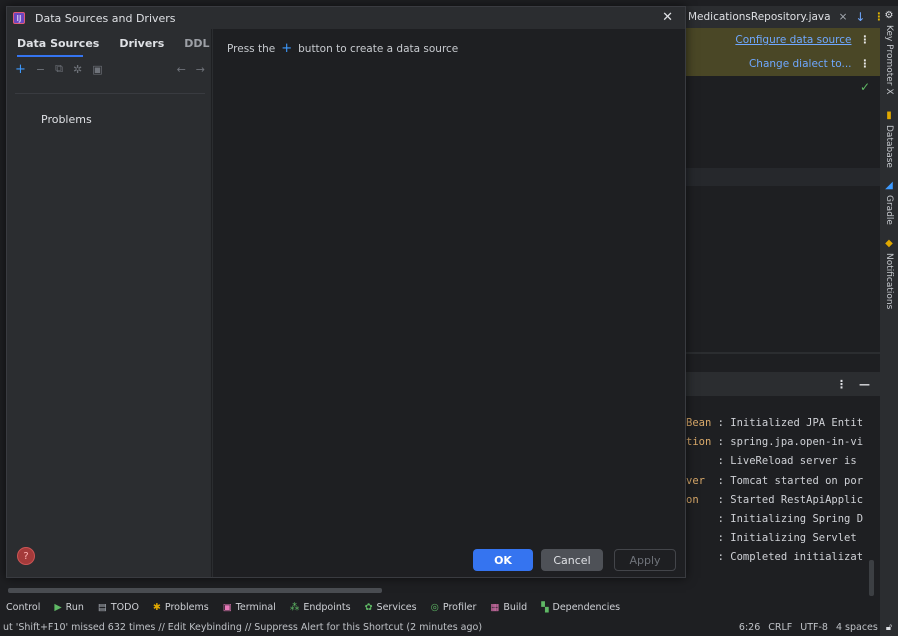 This screenshot has width=898, height=636. What do you see at coordinates (66, 119) in the screenshot?
I see `problems-node: Problems` at bounding box center [66, 119].